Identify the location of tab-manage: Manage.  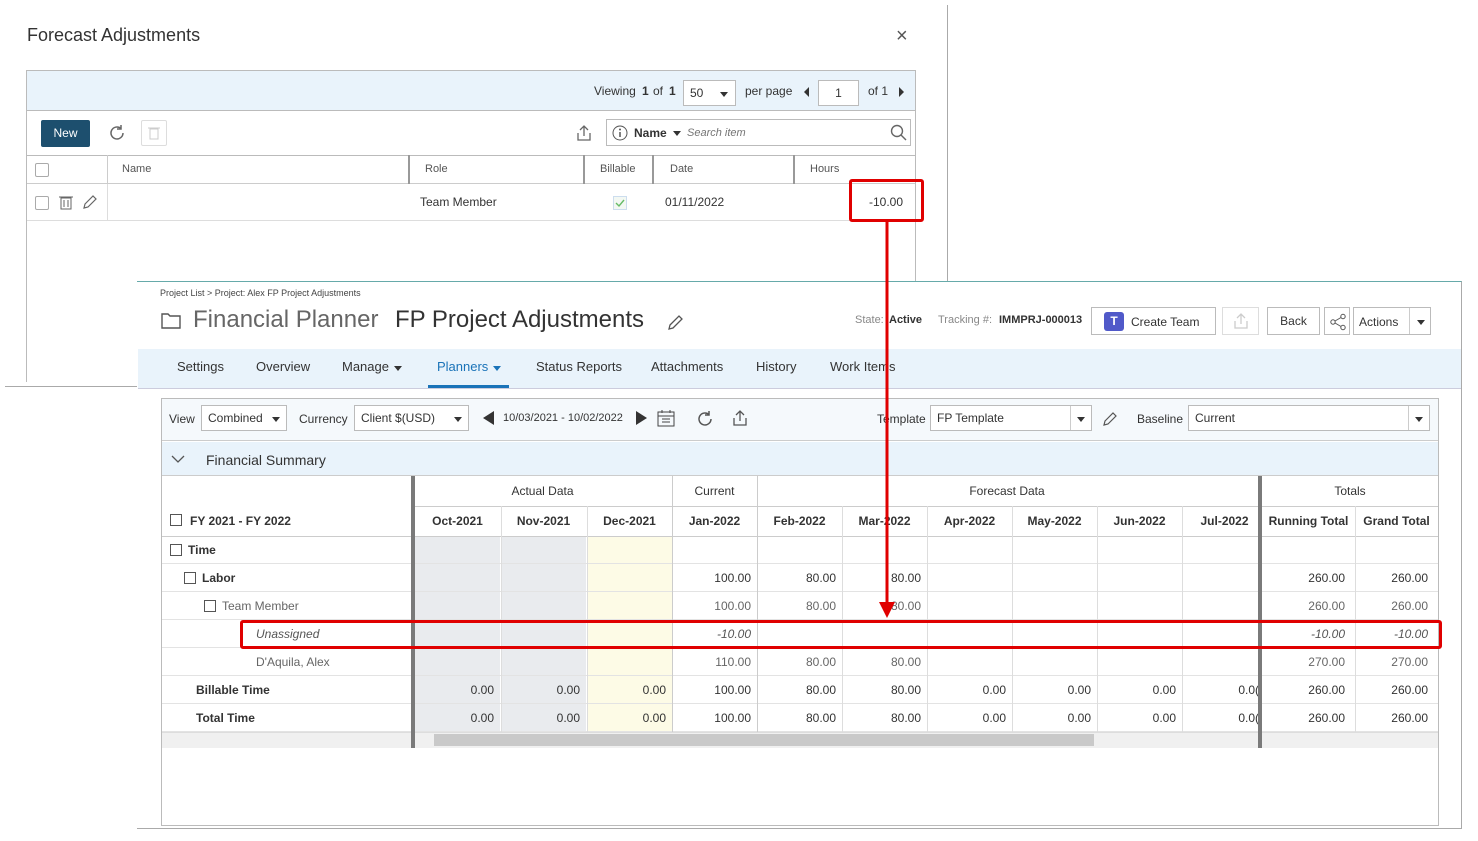
(365, 366).